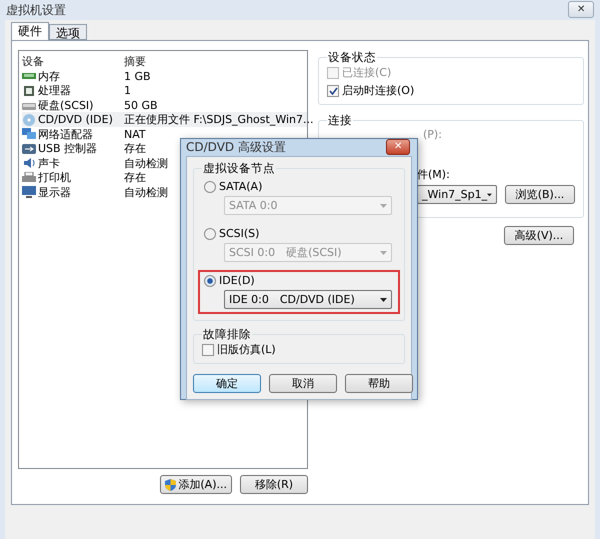 This screenshot has height=539, width=600. What do you see at coordinates (137, 76) in the screenshot?
I see `device-summary: 1 GB` at bounding box center [137, 76].